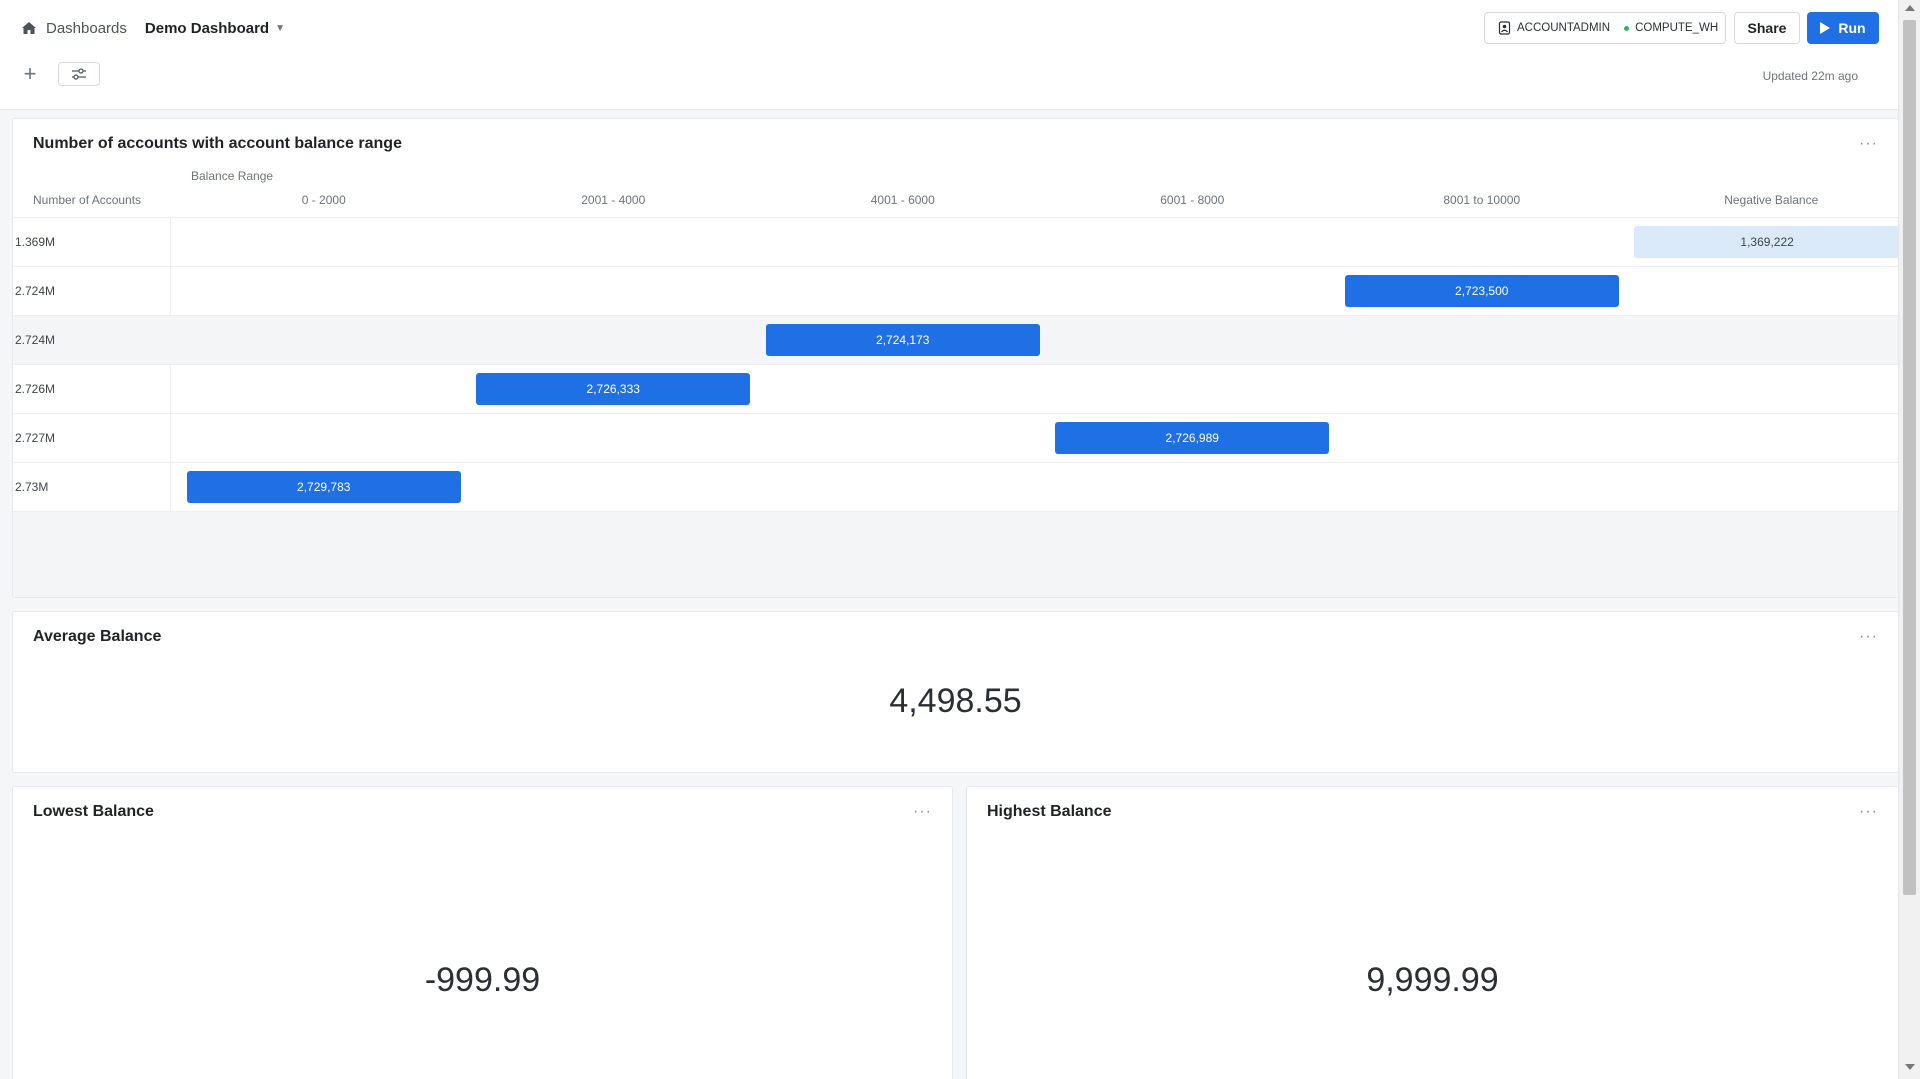  Describe the element at coordinates (35, 389) in the screenshot. I see `row-label: 2.726M` at that location.